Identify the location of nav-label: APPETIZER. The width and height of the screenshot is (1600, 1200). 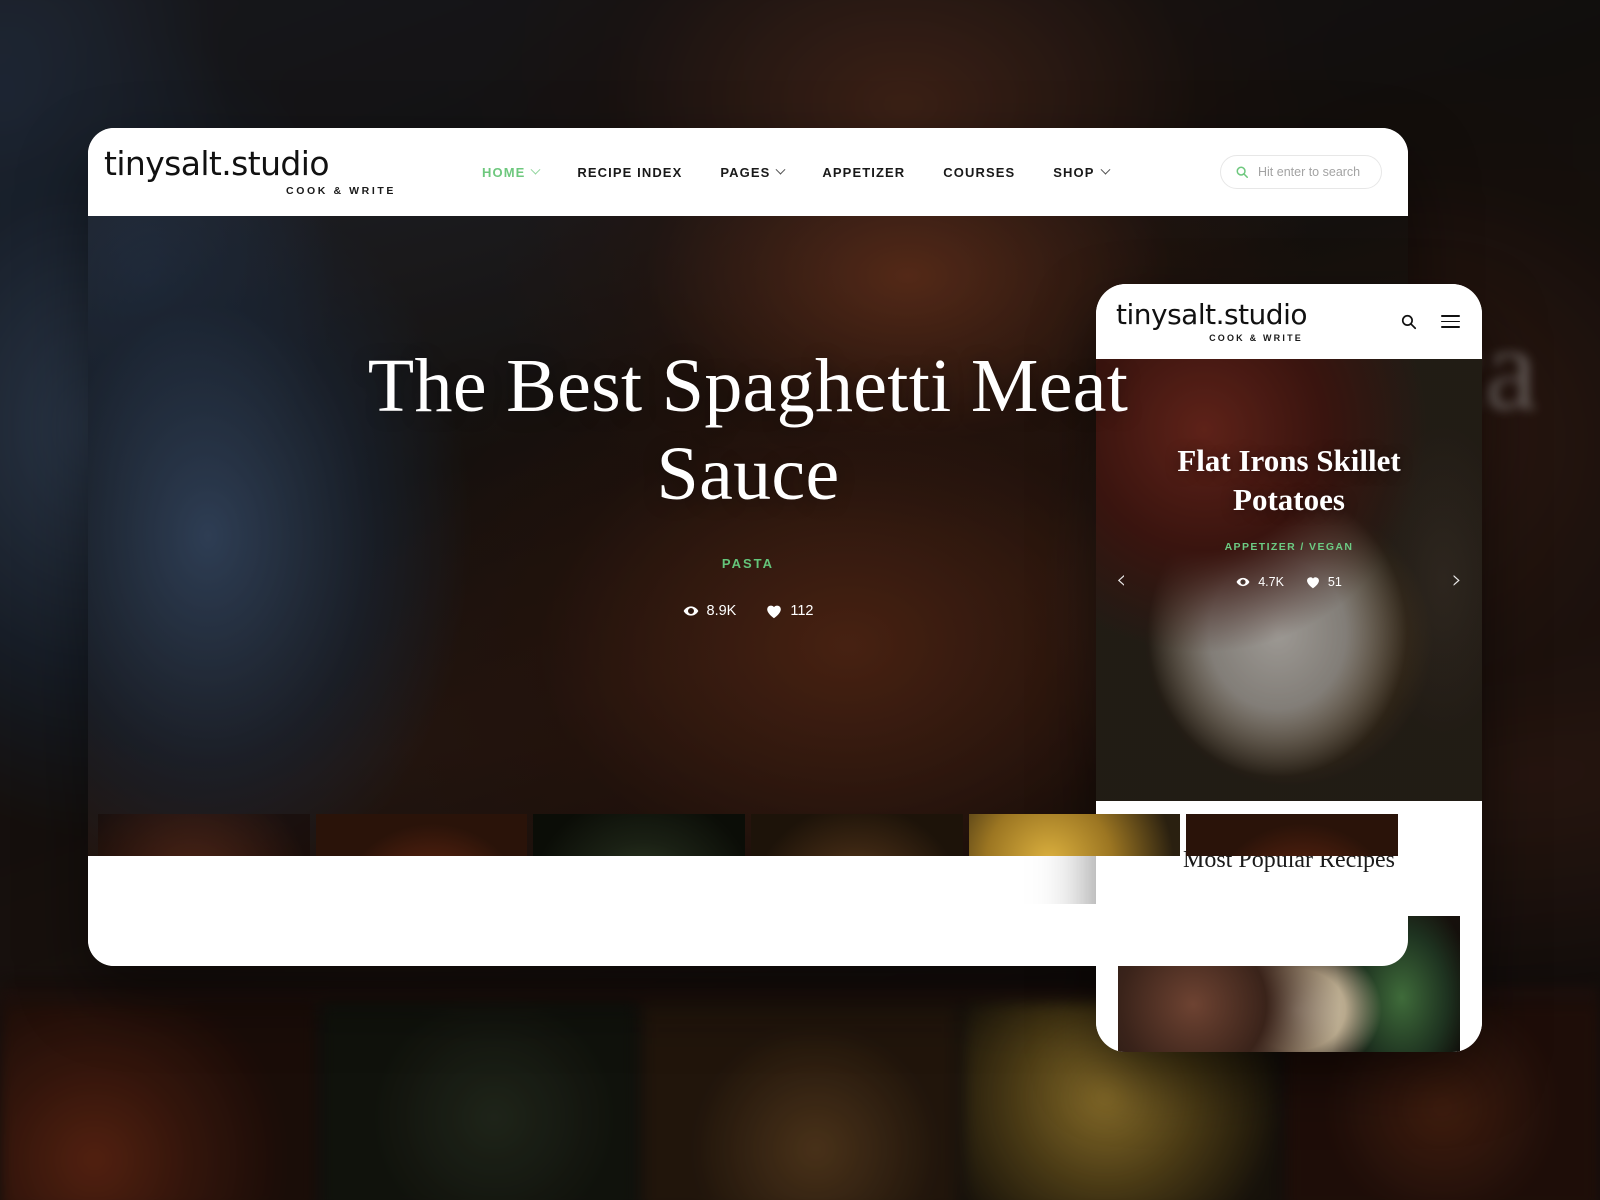
(864, 172).